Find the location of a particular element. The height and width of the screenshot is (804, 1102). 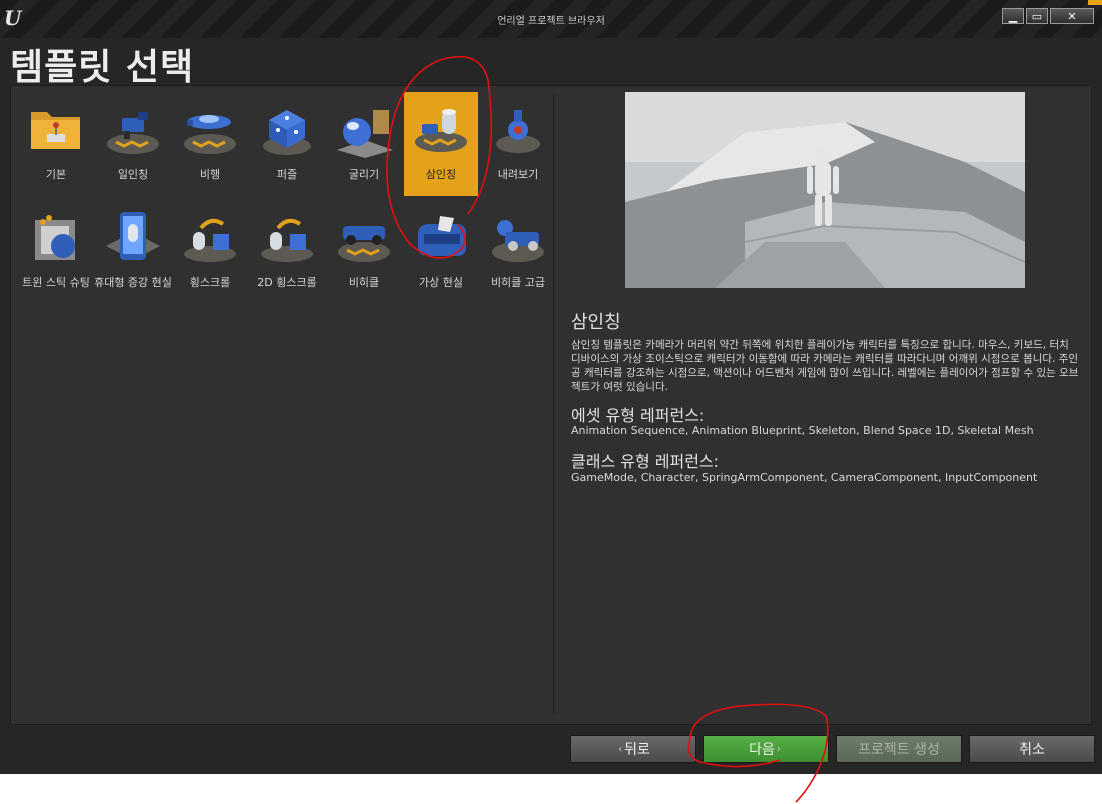

accent-strip is located at coordinates (1095, 2).